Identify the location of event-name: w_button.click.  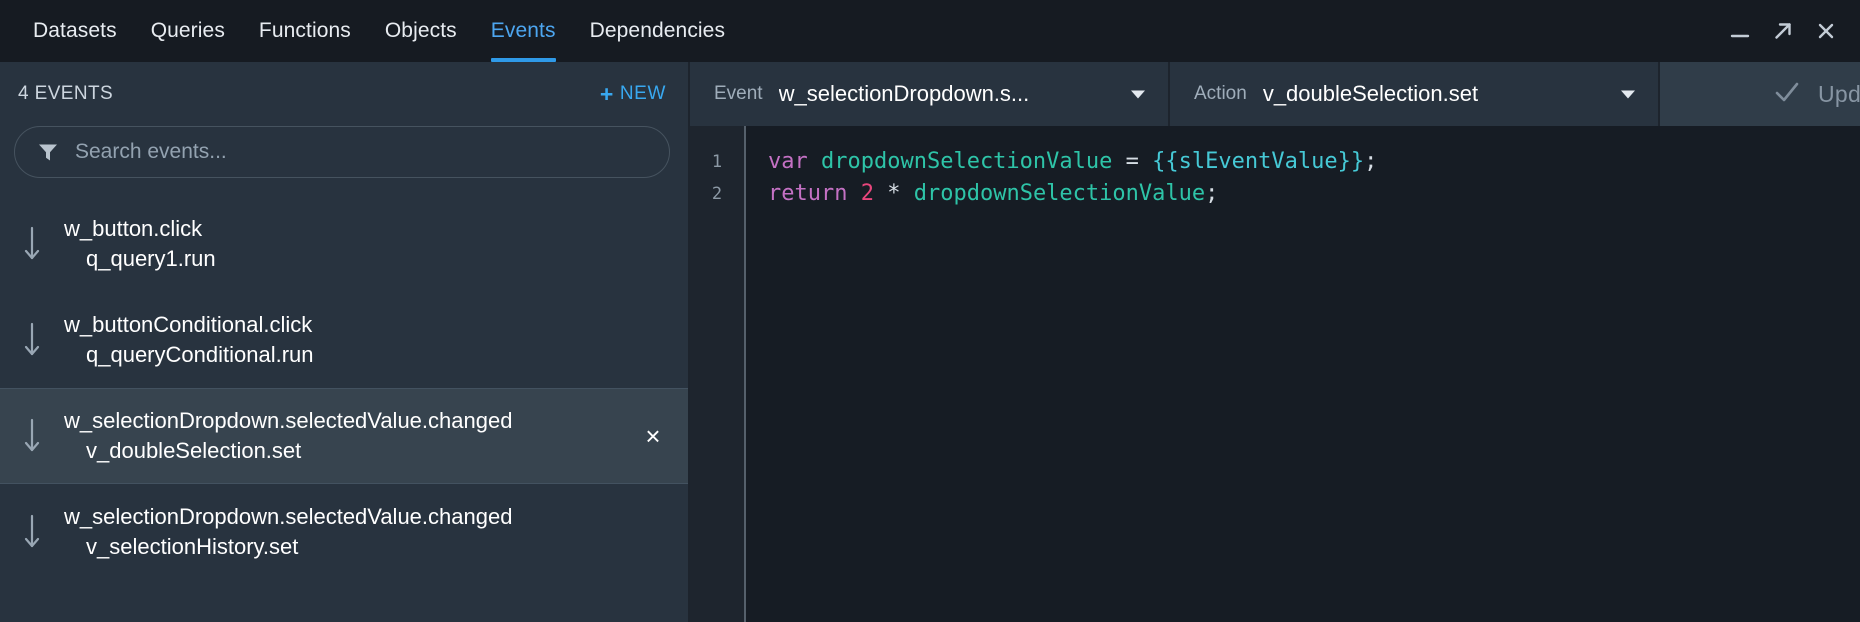
(133, 228).